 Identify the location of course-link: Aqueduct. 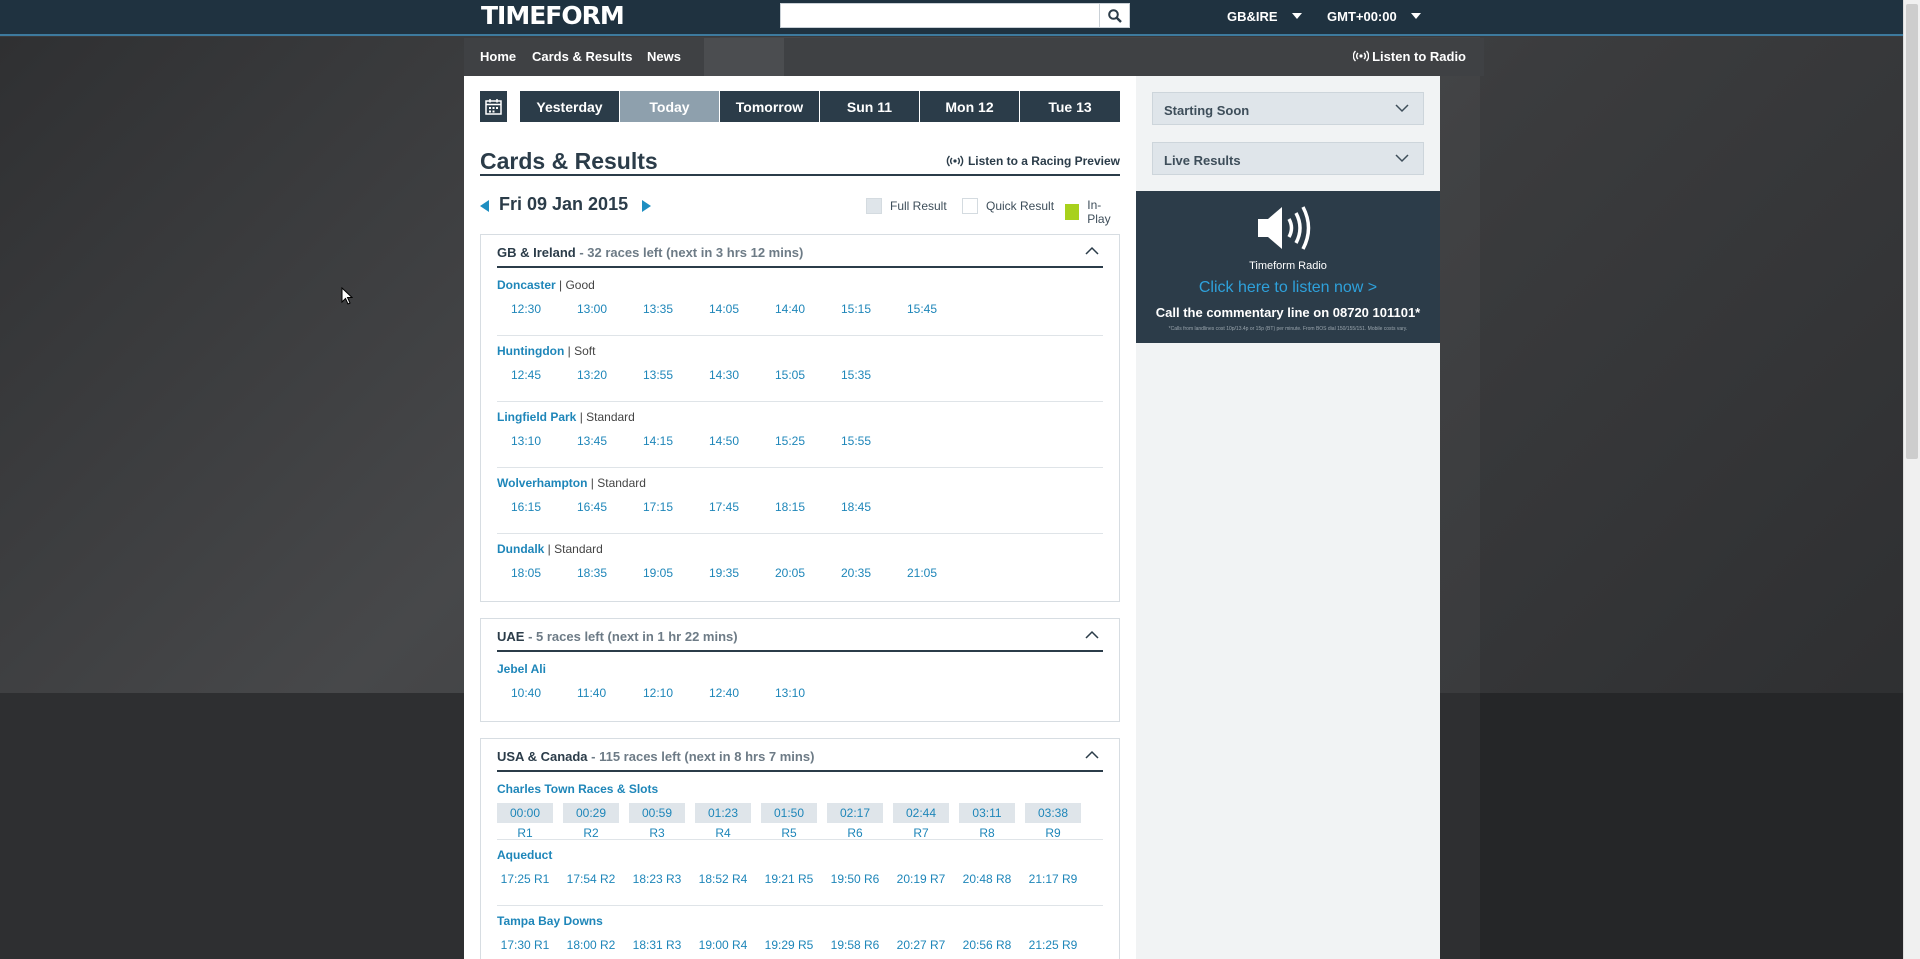
(524, 855).